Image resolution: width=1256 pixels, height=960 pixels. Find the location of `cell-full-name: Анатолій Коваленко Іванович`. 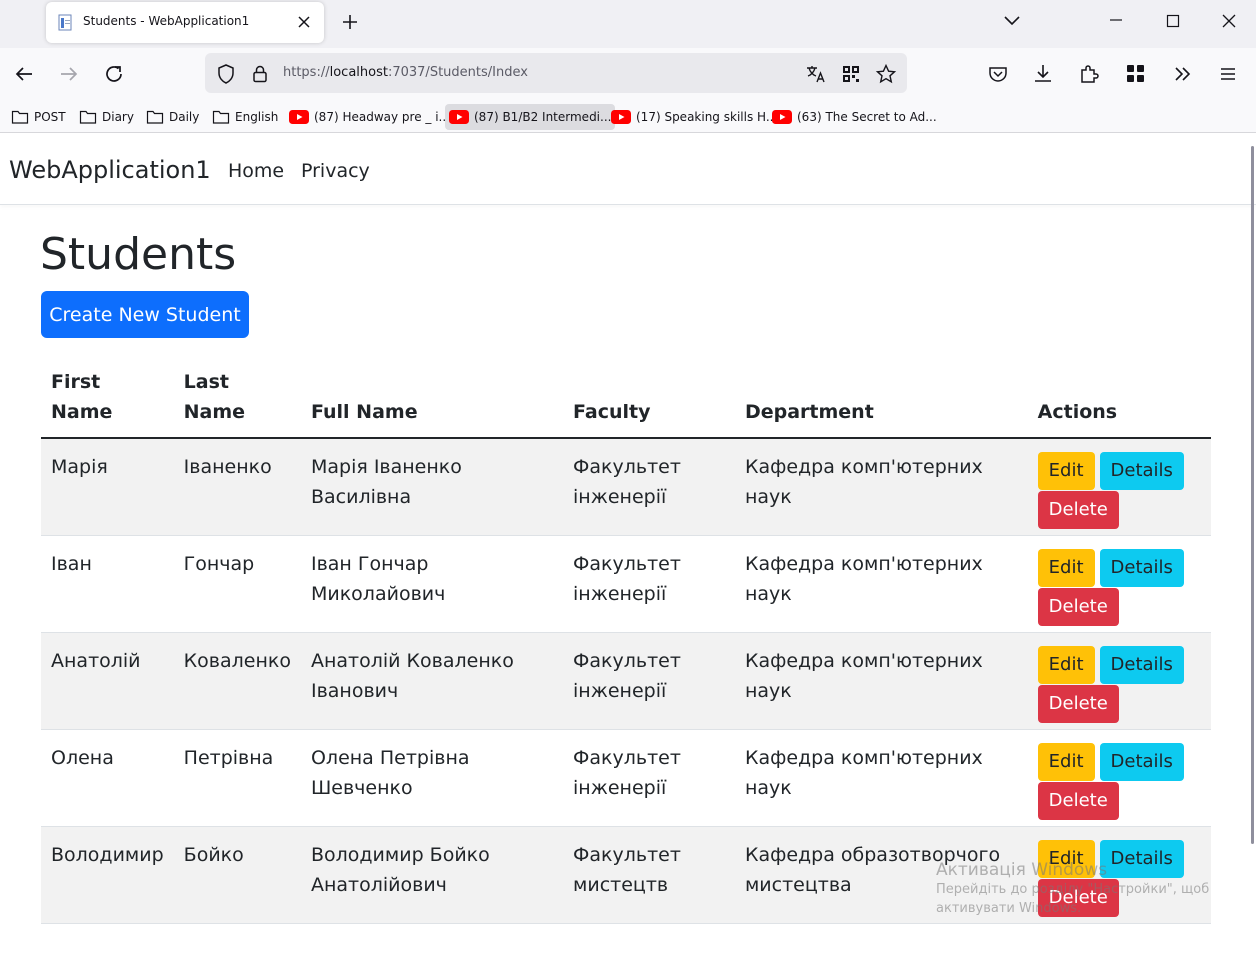

cell-full-name: Анатолій Коваленко Іванович is located at coordinates (432, 681).